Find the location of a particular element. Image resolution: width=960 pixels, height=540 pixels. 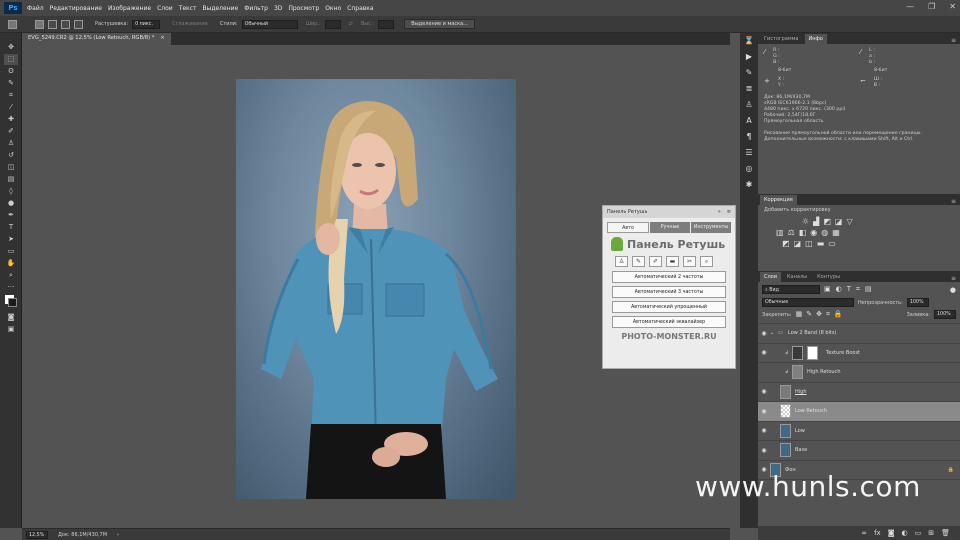

stamp-icon: ♙ is located at coordinates (621, 261).